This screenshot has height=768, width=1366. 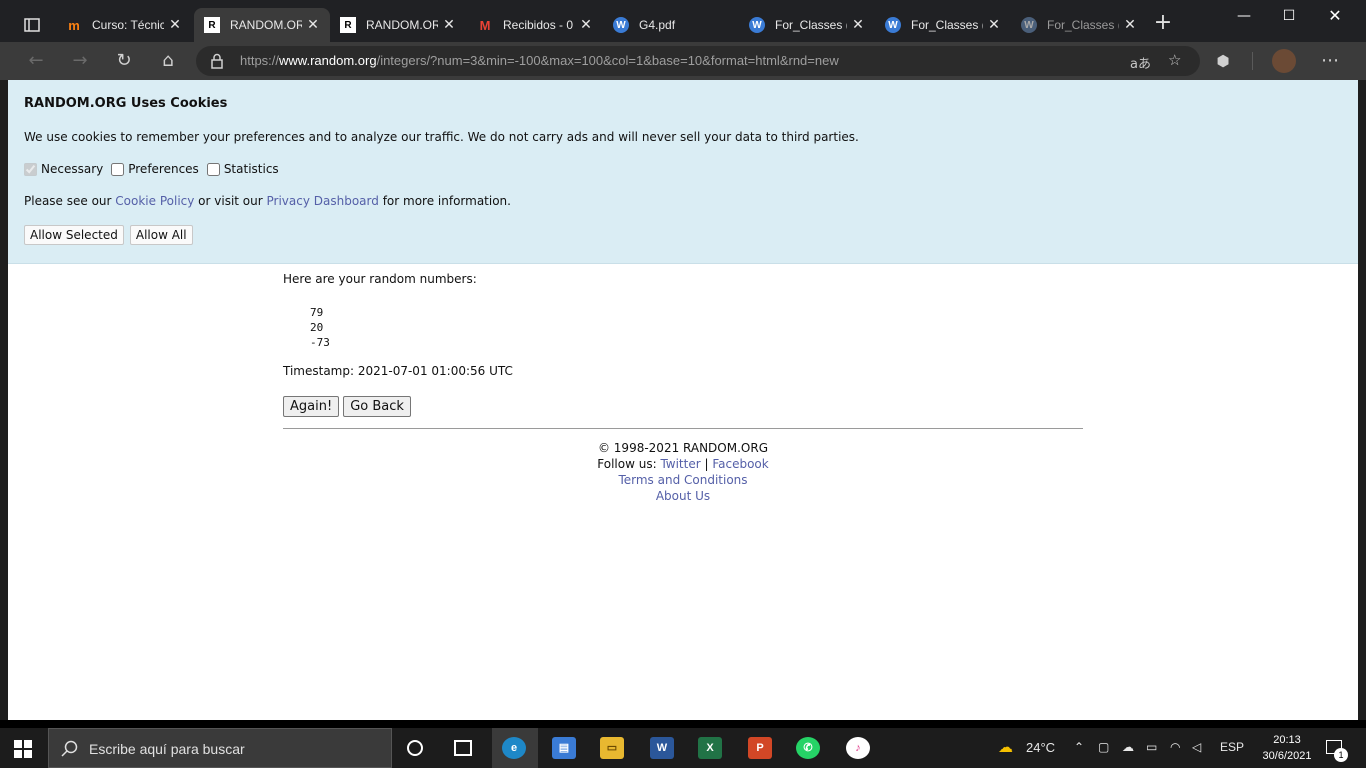 I want to click on preferences-label: Preferences, so click(x=163, y=169).